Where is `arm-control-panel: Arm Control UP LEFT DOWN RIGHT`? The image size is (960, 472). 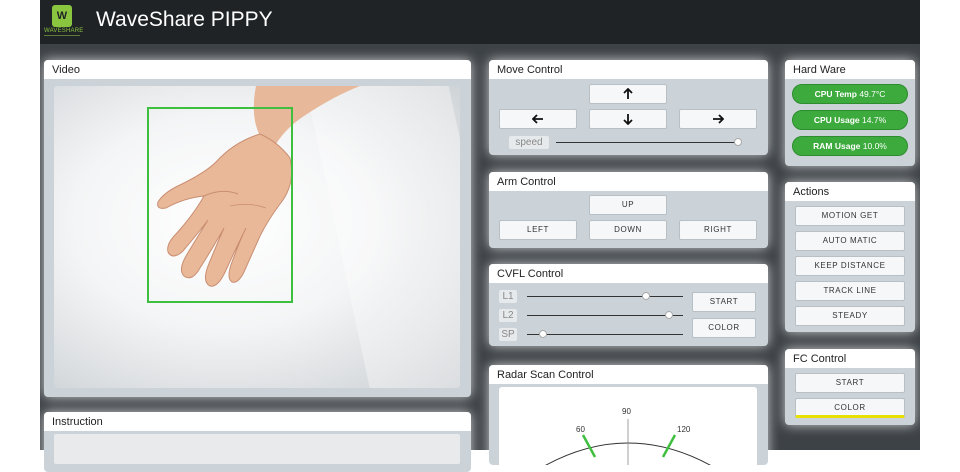 arm-control-panel: Arm Control UP LEFT DOWN RIGHT is located at coordinates (628, 210).